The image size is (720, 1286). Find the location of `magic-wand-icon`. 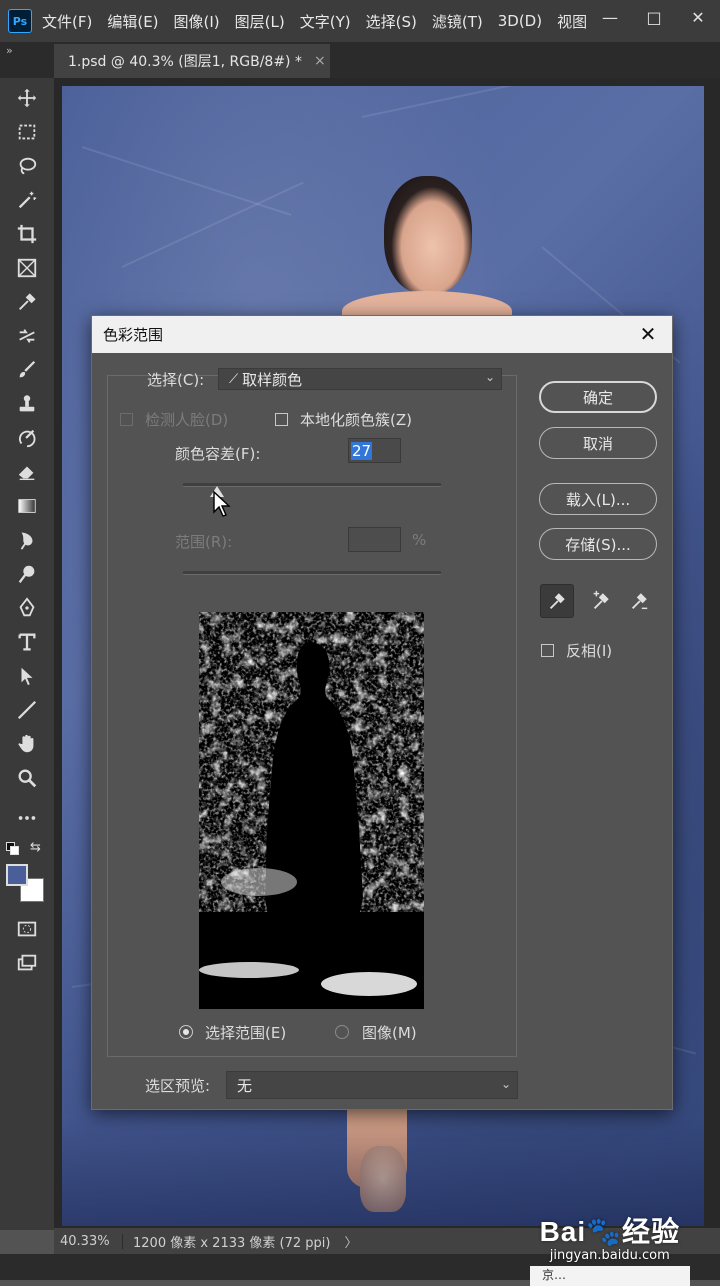

magic-wand-icon is located at coordinates (27, 200).